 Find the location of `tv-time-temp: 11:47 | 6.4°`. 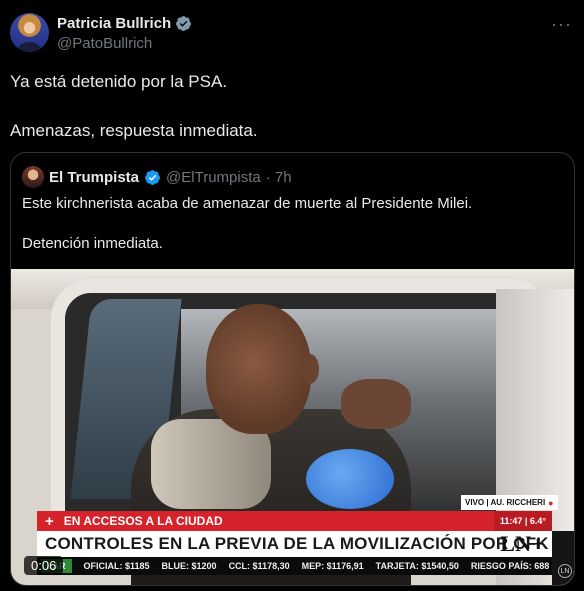

tv-time-temp: 11:47 | 6.4° is located at coordinates (522, 521).